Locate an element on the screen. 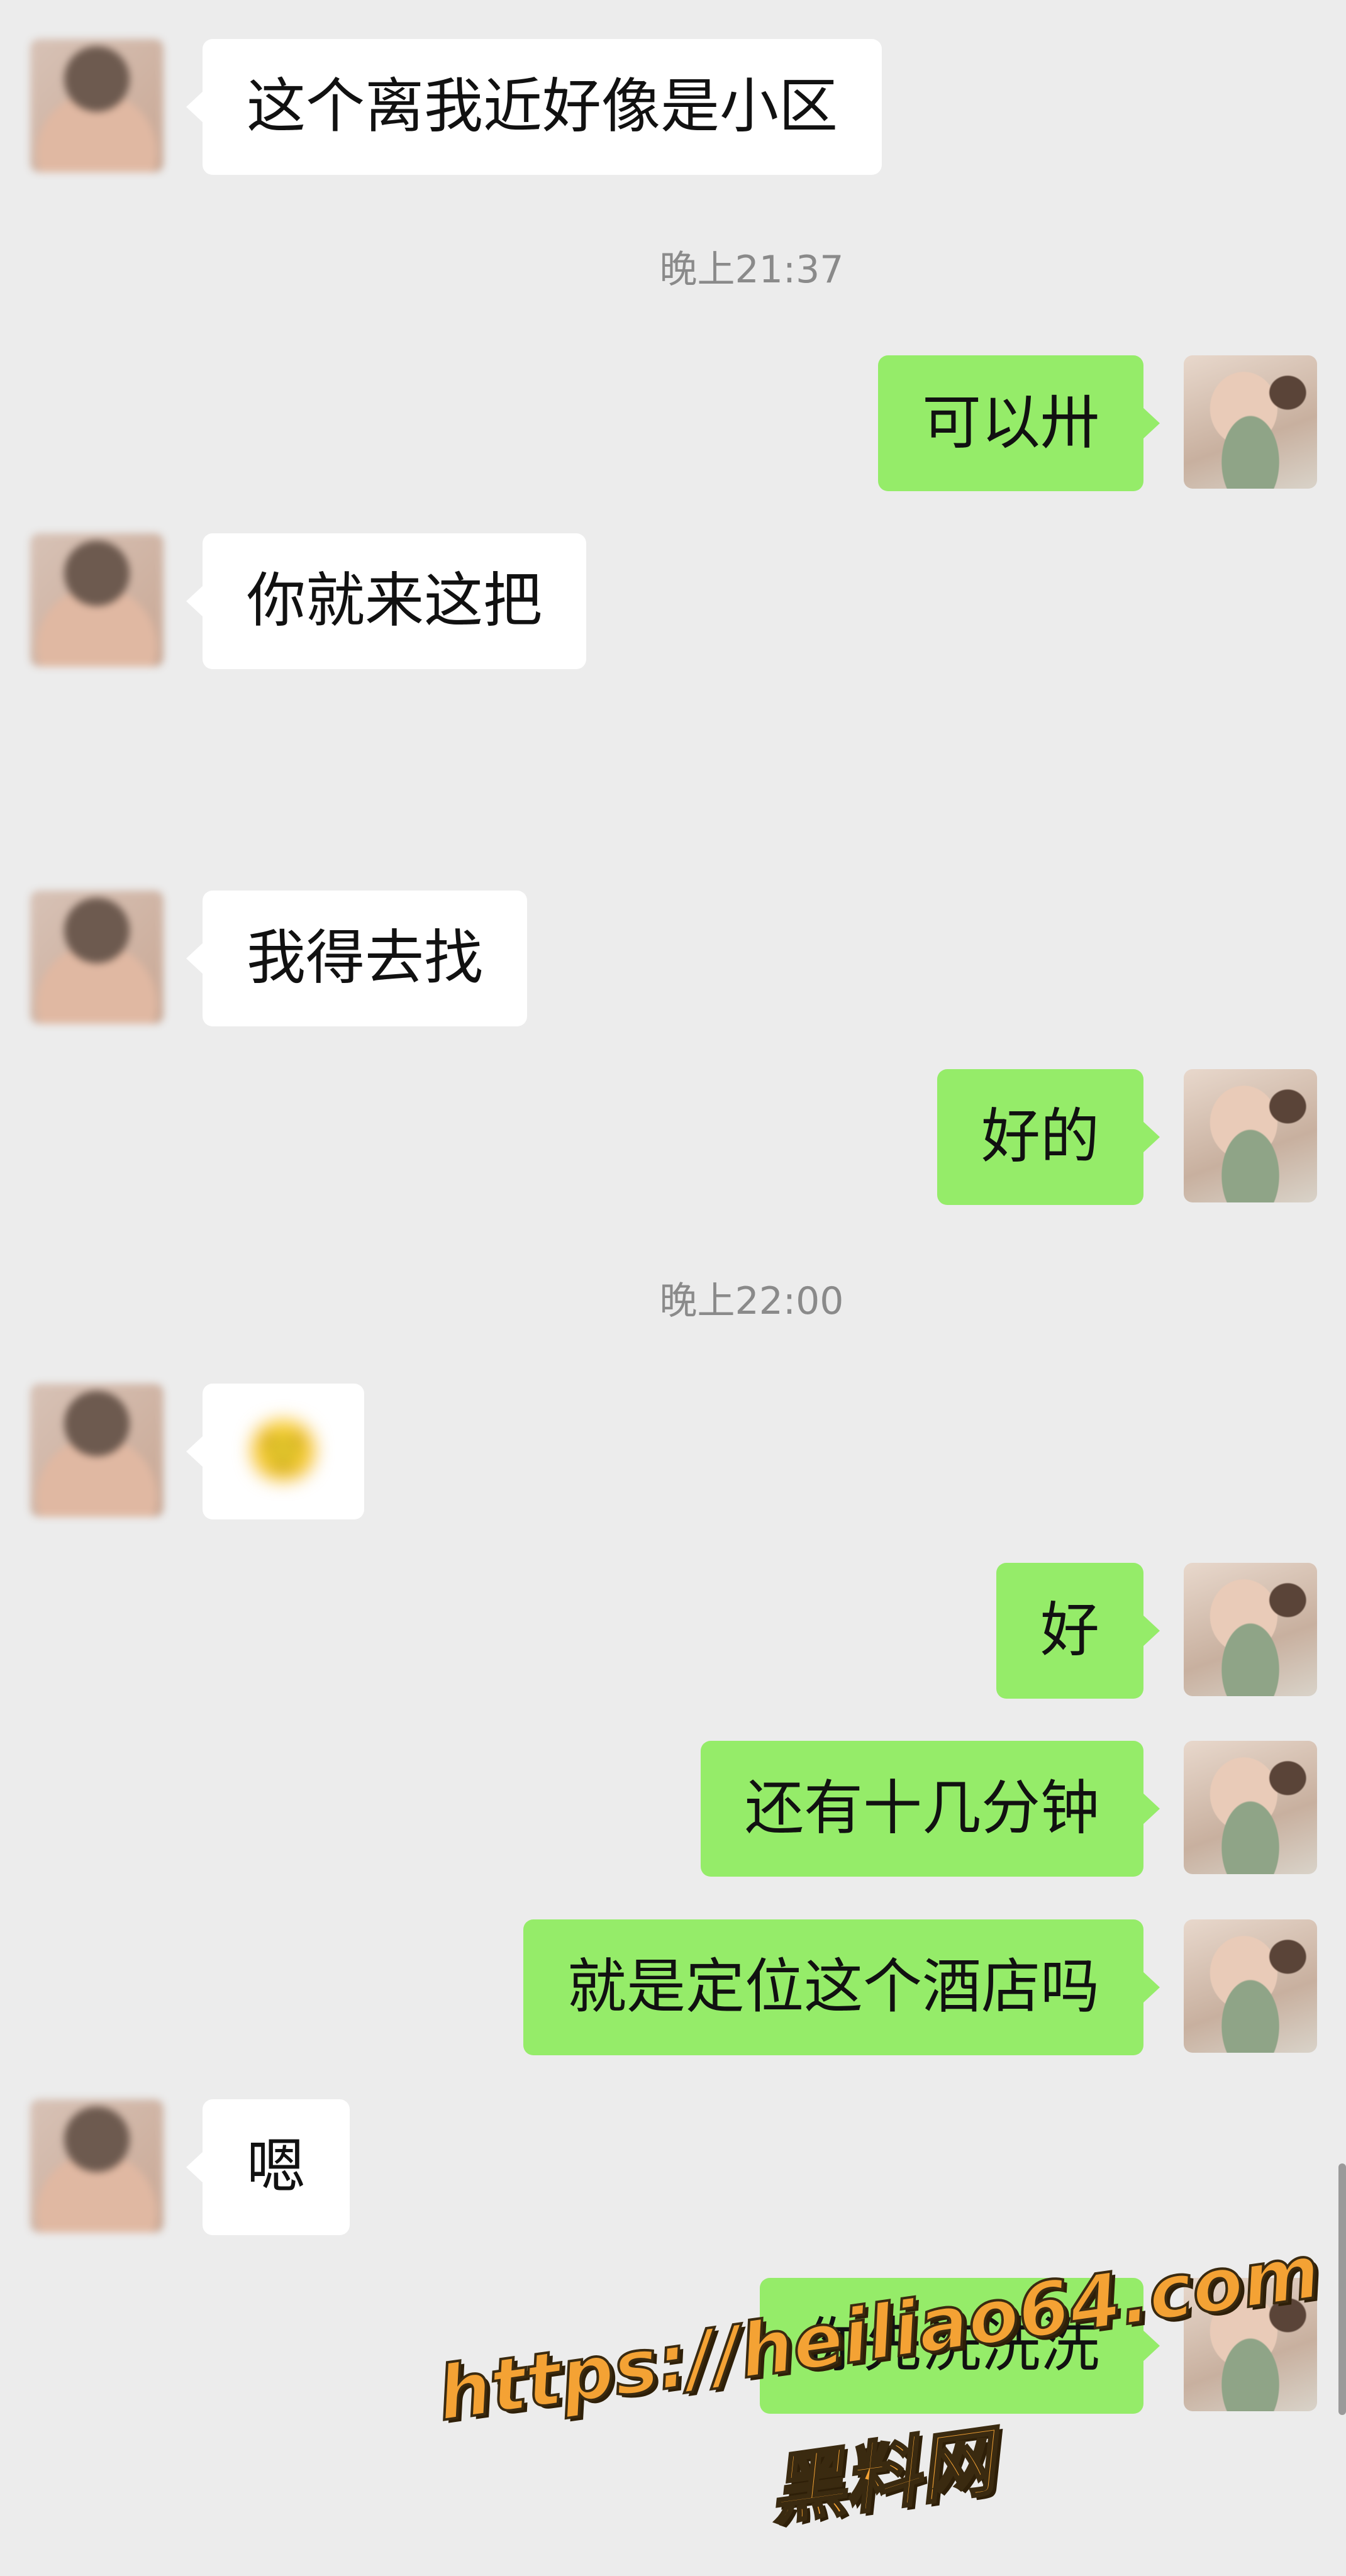 The image size is (1346, 2576). message-bubble: 我得去找 is located at coordinates (357, 958).